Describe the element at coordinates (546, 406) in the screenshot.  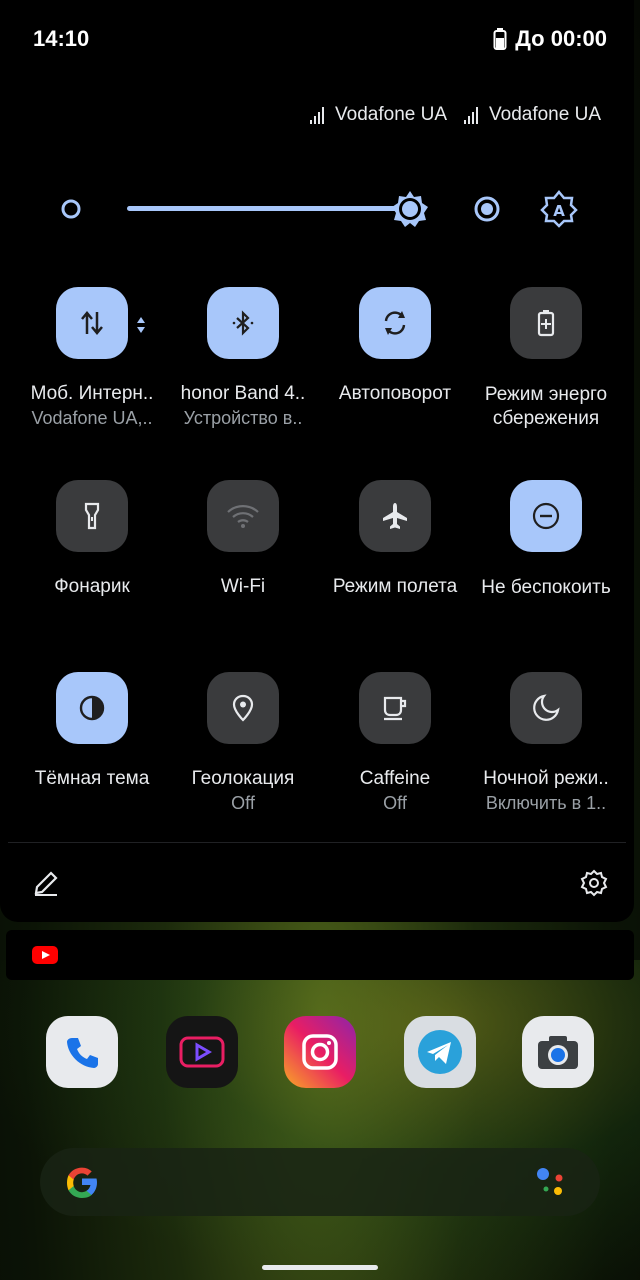
I see `tile-label: Режим энерго сбережения` at that location.